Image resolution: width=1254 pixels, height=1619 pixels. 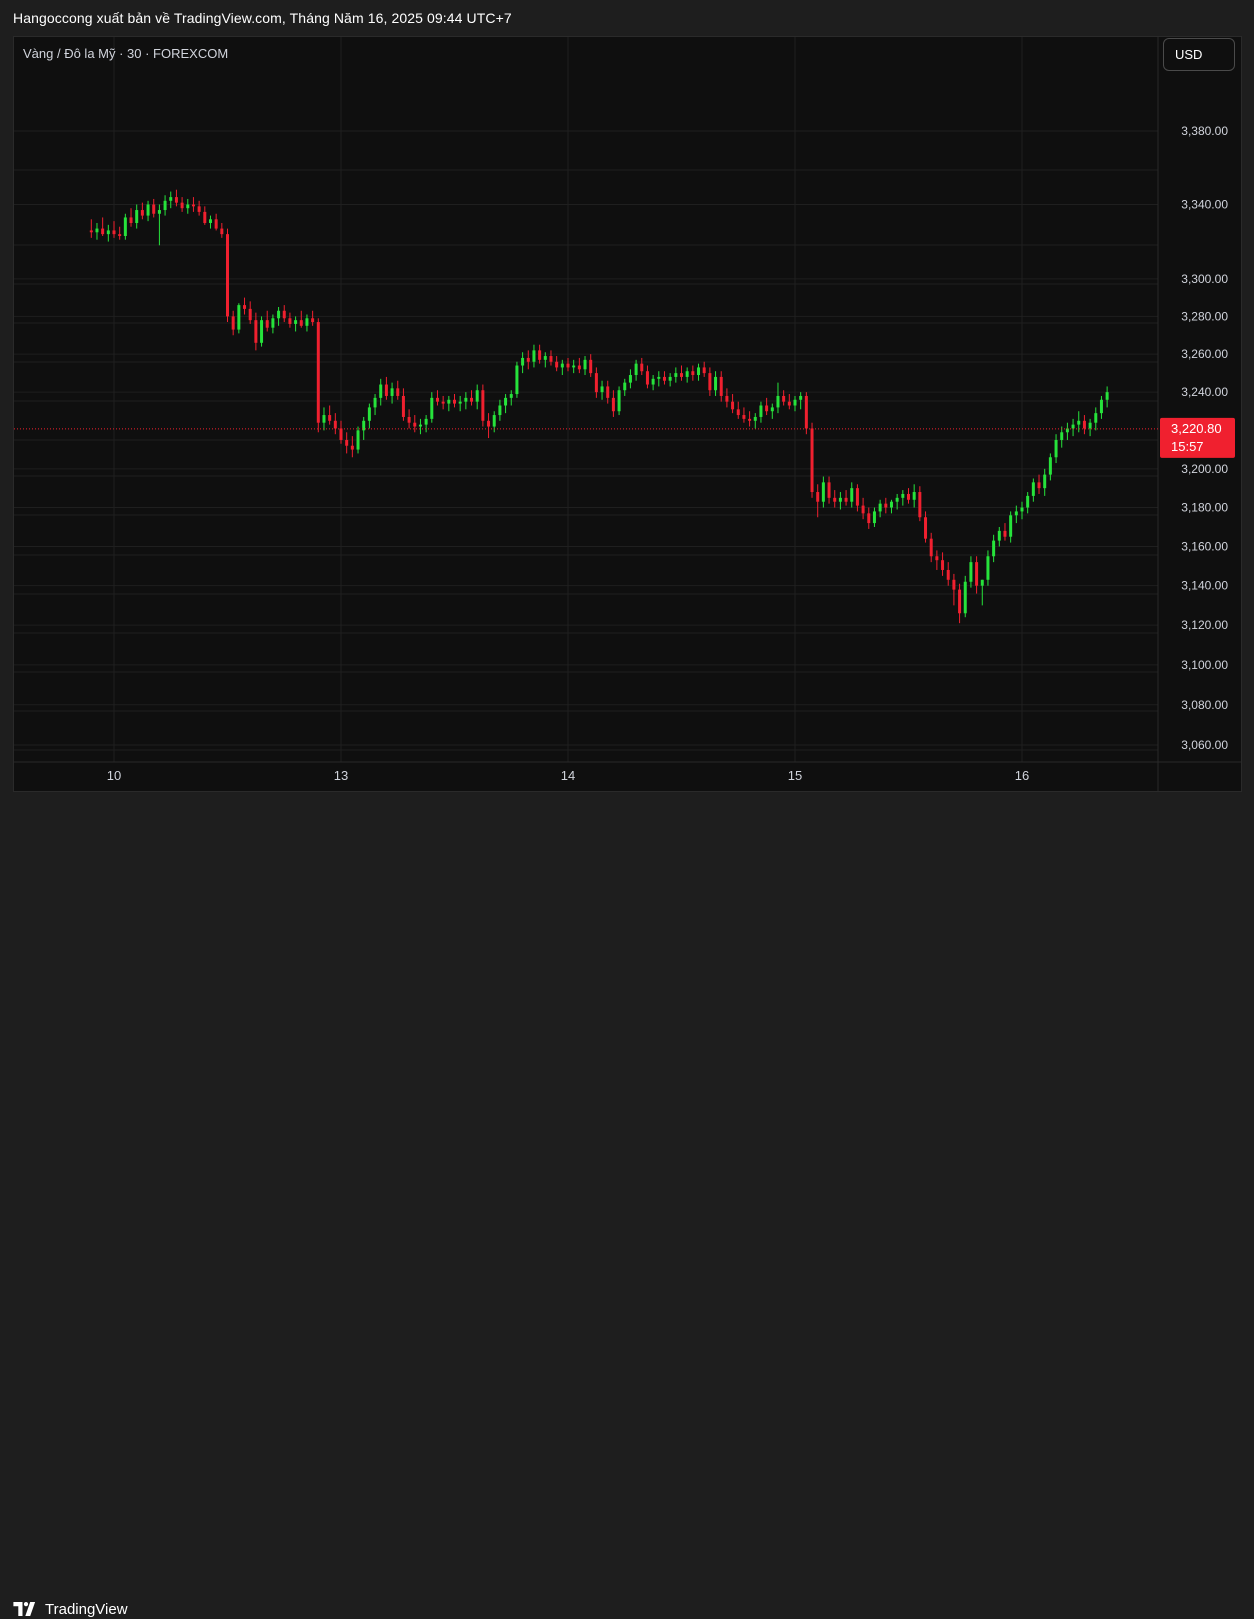 I want to click on tradingview-logo: TradingView, so click(x=70, y=1609).